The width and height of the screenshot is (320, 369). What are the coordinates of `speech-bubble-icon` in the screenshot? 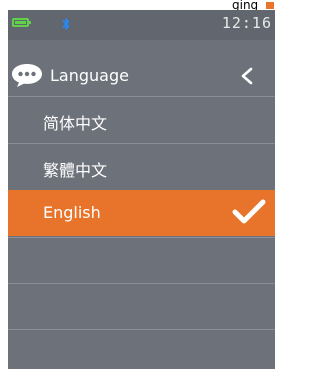 It's located at (27, 75).